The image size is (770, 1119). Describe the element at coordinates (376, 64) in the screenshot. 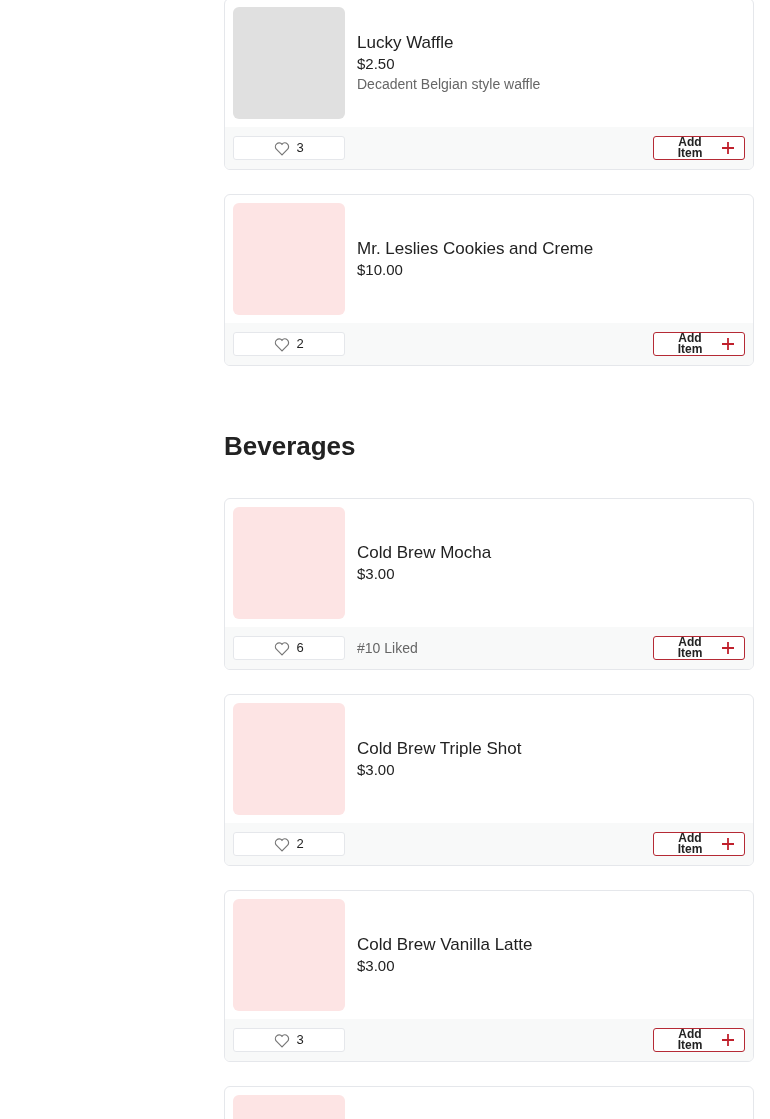

I see `item-price: $2.50` at that location.